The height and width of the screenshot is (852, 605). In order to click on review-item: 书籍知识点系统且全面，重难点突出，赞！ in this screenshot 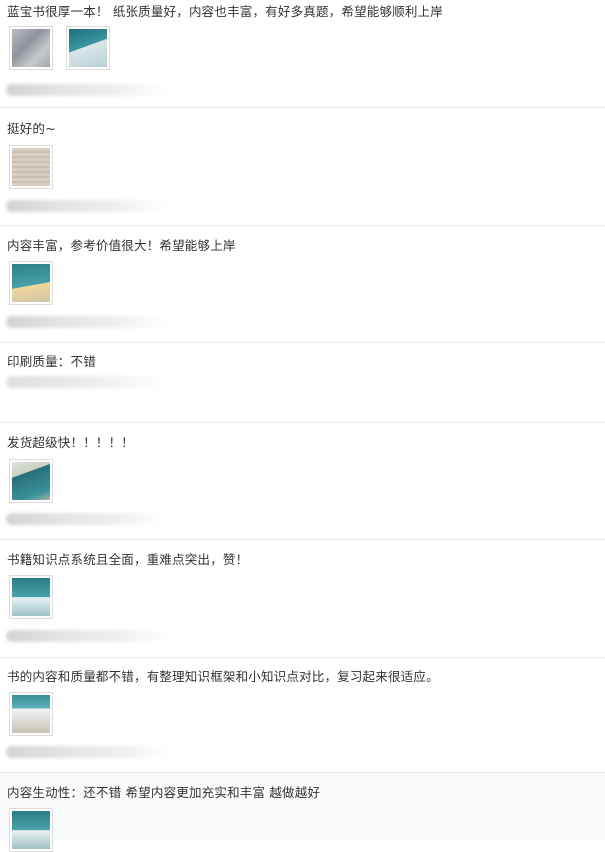, I will do `click(302, 599)`.